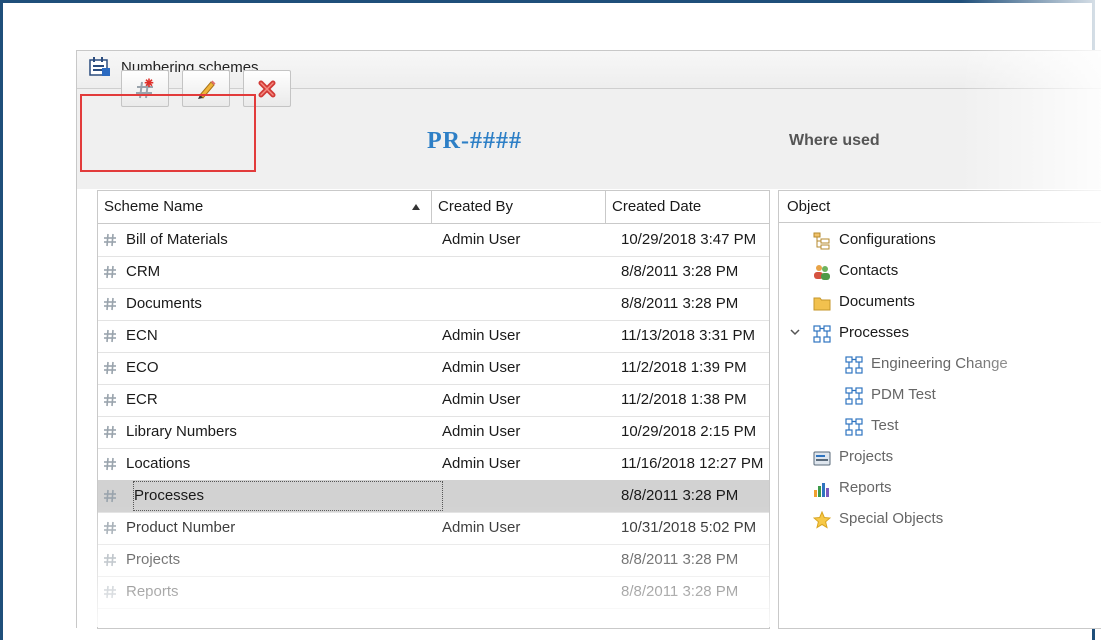 This screenshot has width=1101, height=640. Describe the element at coordinates (903, 394) in the screenshot. I see `tree-node-label: PDM Test` at that location.